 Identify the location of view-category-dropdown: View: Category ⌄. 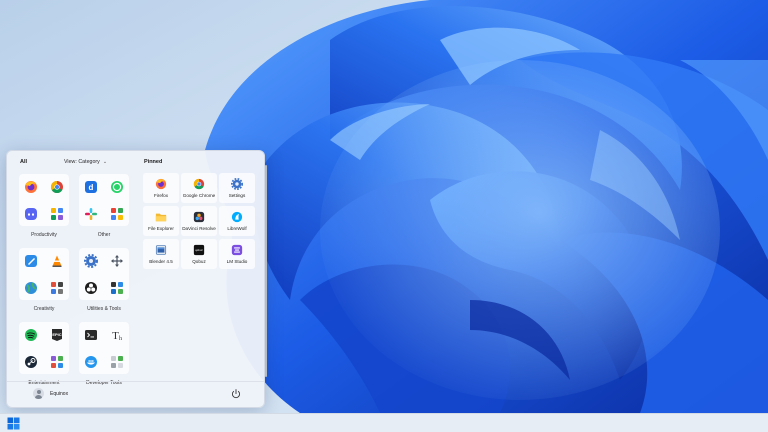
(85, 162).